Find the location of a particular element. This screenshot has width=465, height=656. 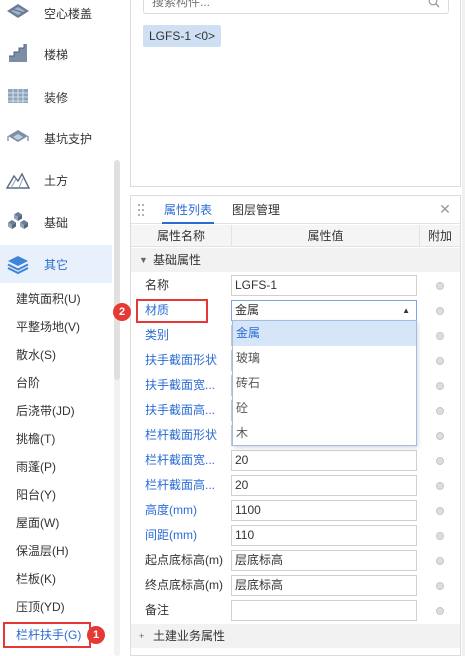

left-scrollbar-thumb is located at coordinates (117, 270).